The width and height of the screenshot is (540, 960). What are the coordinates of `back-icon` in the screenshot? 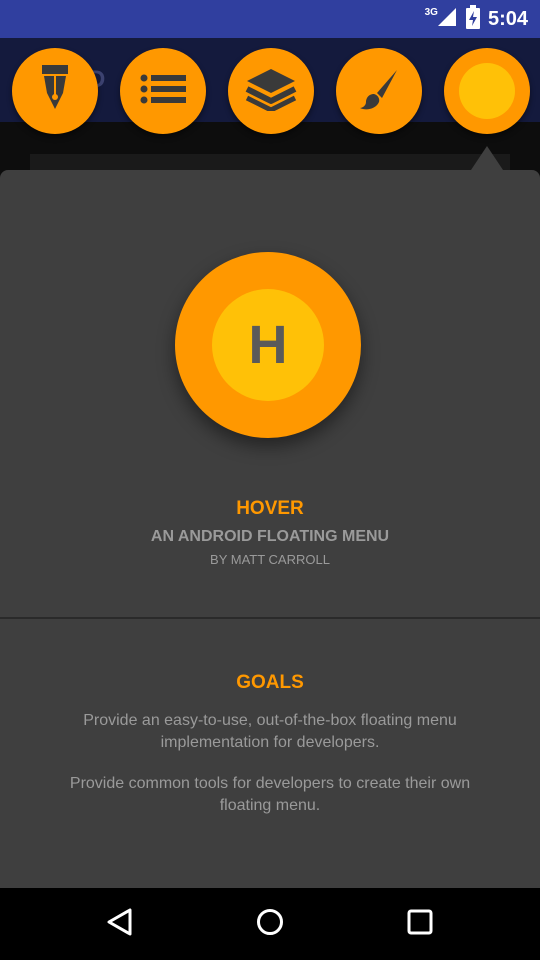 It's located at (120, 924).